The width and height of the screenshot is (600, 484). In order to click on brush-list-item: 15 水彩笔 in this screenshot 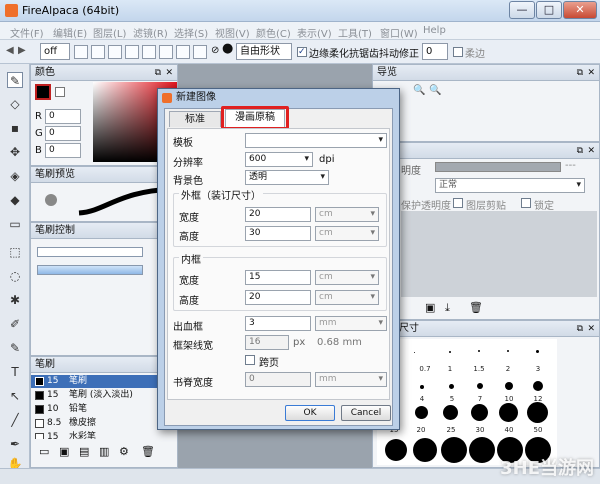, I will do `click(103, 435)`.